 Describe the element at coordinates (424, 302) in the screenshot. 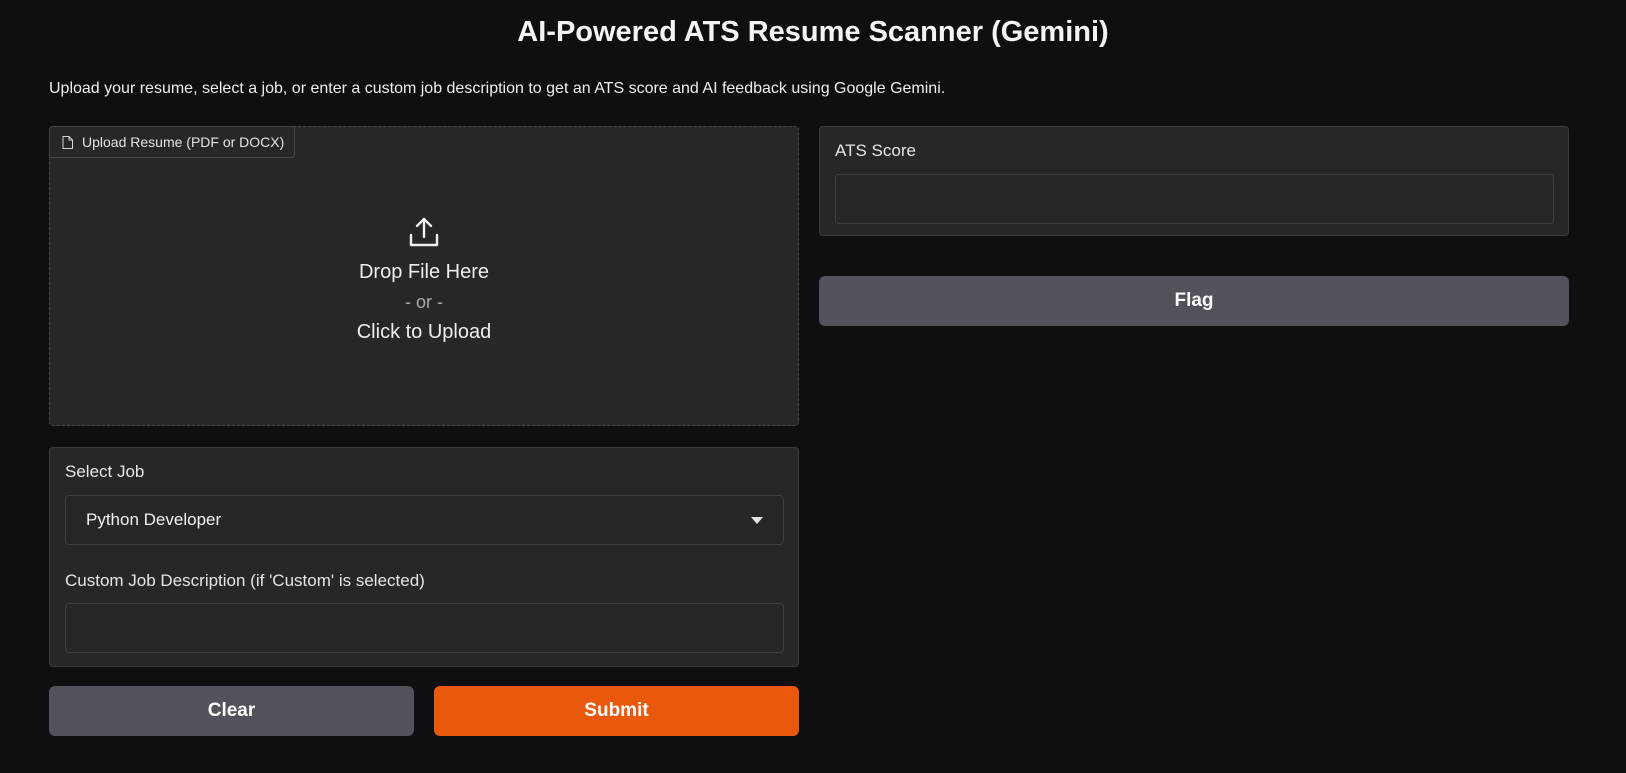

I see `or-divider-text: - or -` at that location.